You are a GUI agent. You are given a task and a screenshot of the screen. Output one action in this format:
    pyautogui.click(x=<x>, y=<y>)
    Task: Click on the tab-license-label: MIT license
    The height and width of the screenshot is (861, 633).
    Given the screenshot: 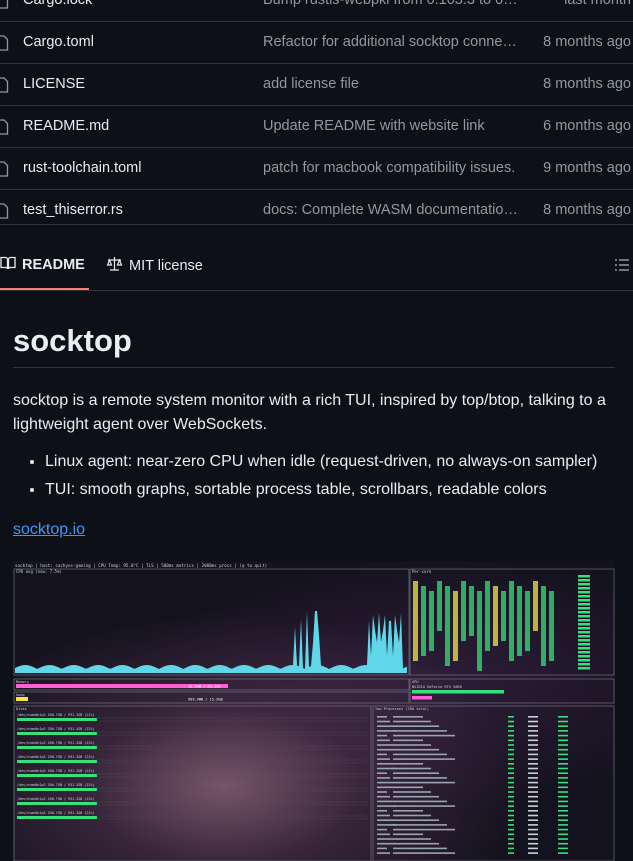 What is the action you would take?
    pyautogui.click(x=166, y=265)
    